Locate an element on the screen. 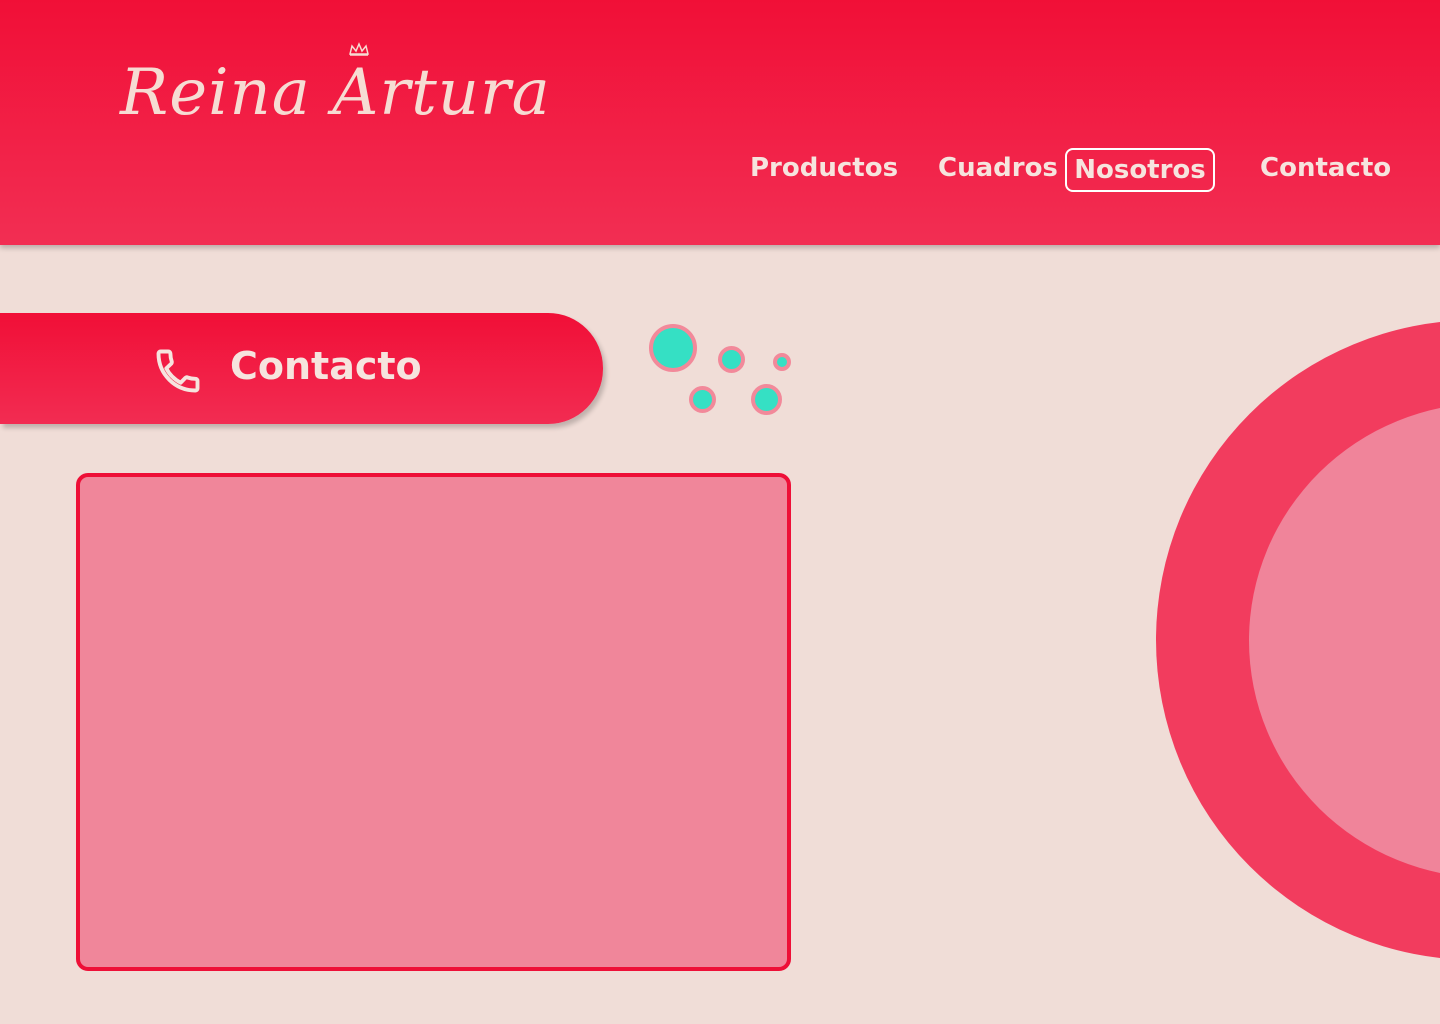 This screenshot has width=1440, height=1024. brand-logo: Reina Artura is located at coordinates (335, 93).